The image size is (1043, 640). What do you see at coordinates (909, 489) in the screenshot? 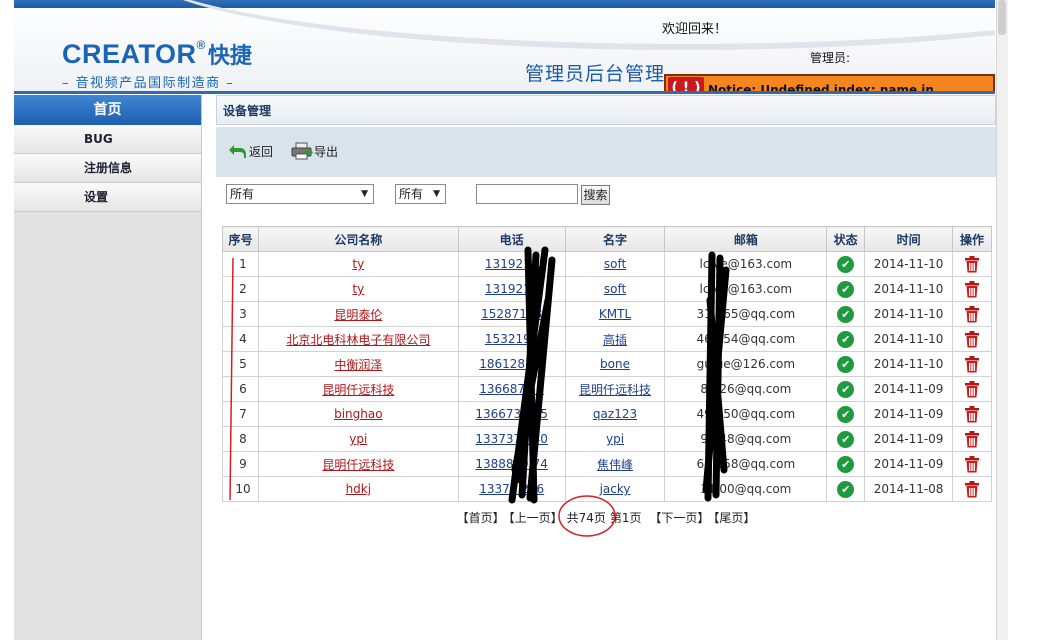
I see `row-date: 2014-11-08` at bounding box center [909, 489].